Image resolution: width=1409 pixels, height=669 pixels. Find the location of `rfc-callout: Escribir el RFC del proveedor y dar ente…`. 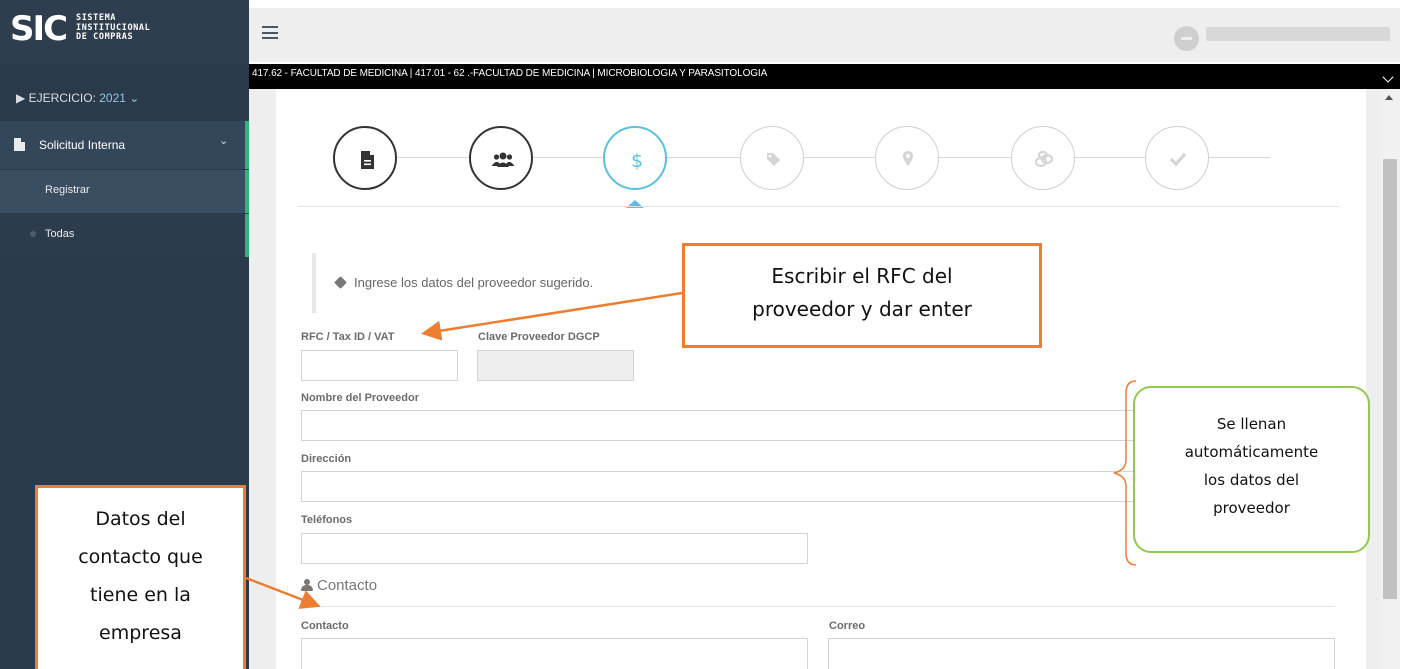

rfc-callout: Escribir el RFC del proveedor y dar ente… is located at coordinates (862, 295).